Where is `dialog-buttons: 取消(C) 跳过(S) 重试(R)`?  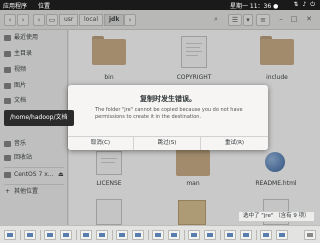
dialog-buttons: 取消(C) 跳过(S) 重试(R) is located at coordinates (168, 143).